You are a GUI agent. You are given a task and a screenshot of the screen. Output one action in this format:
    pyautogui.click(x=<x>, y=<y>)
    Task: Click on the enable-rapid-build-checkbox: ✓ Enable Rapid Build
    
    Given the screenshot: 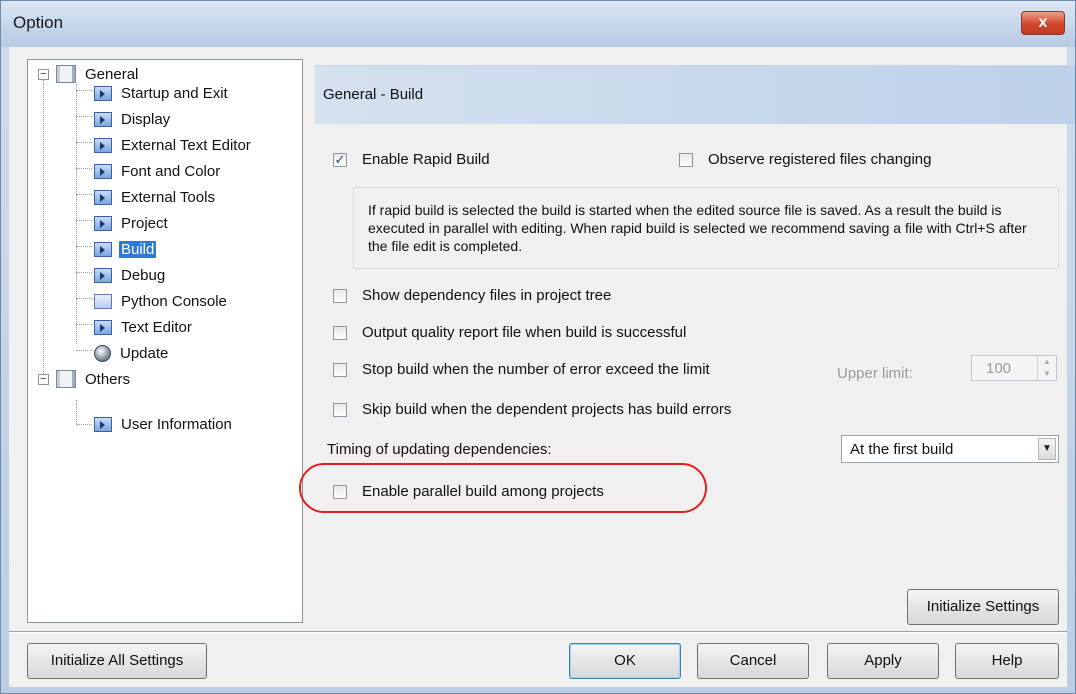 What is the action you would take?
    pyautogui.click(x=411, y=159)
    